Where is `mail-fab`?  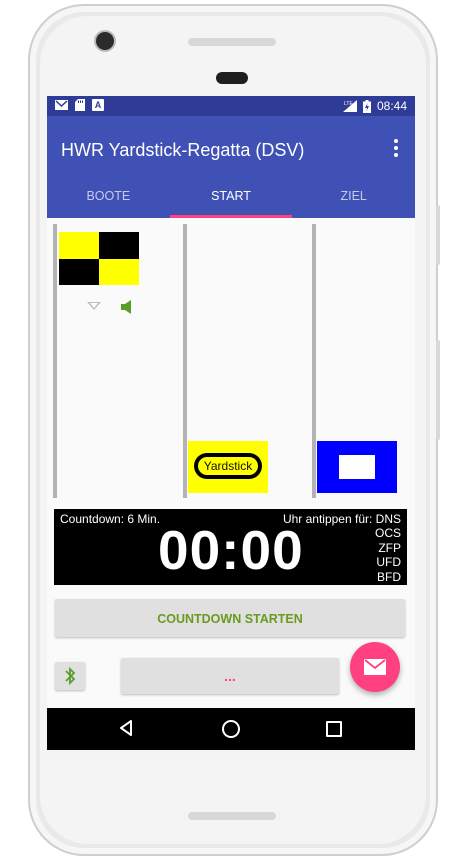
mail-fab is located at coordinates (375, 667).